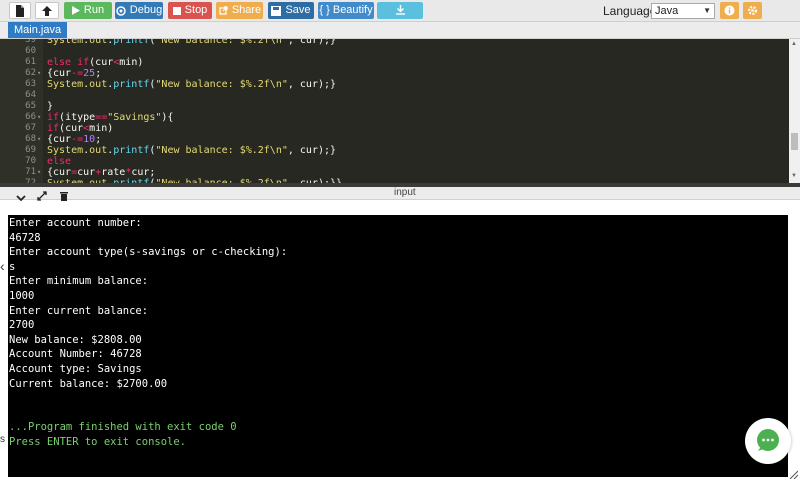  Describe the element at coordinates (239, 10) in the screenshot. I see `share-button: Share` at that location.